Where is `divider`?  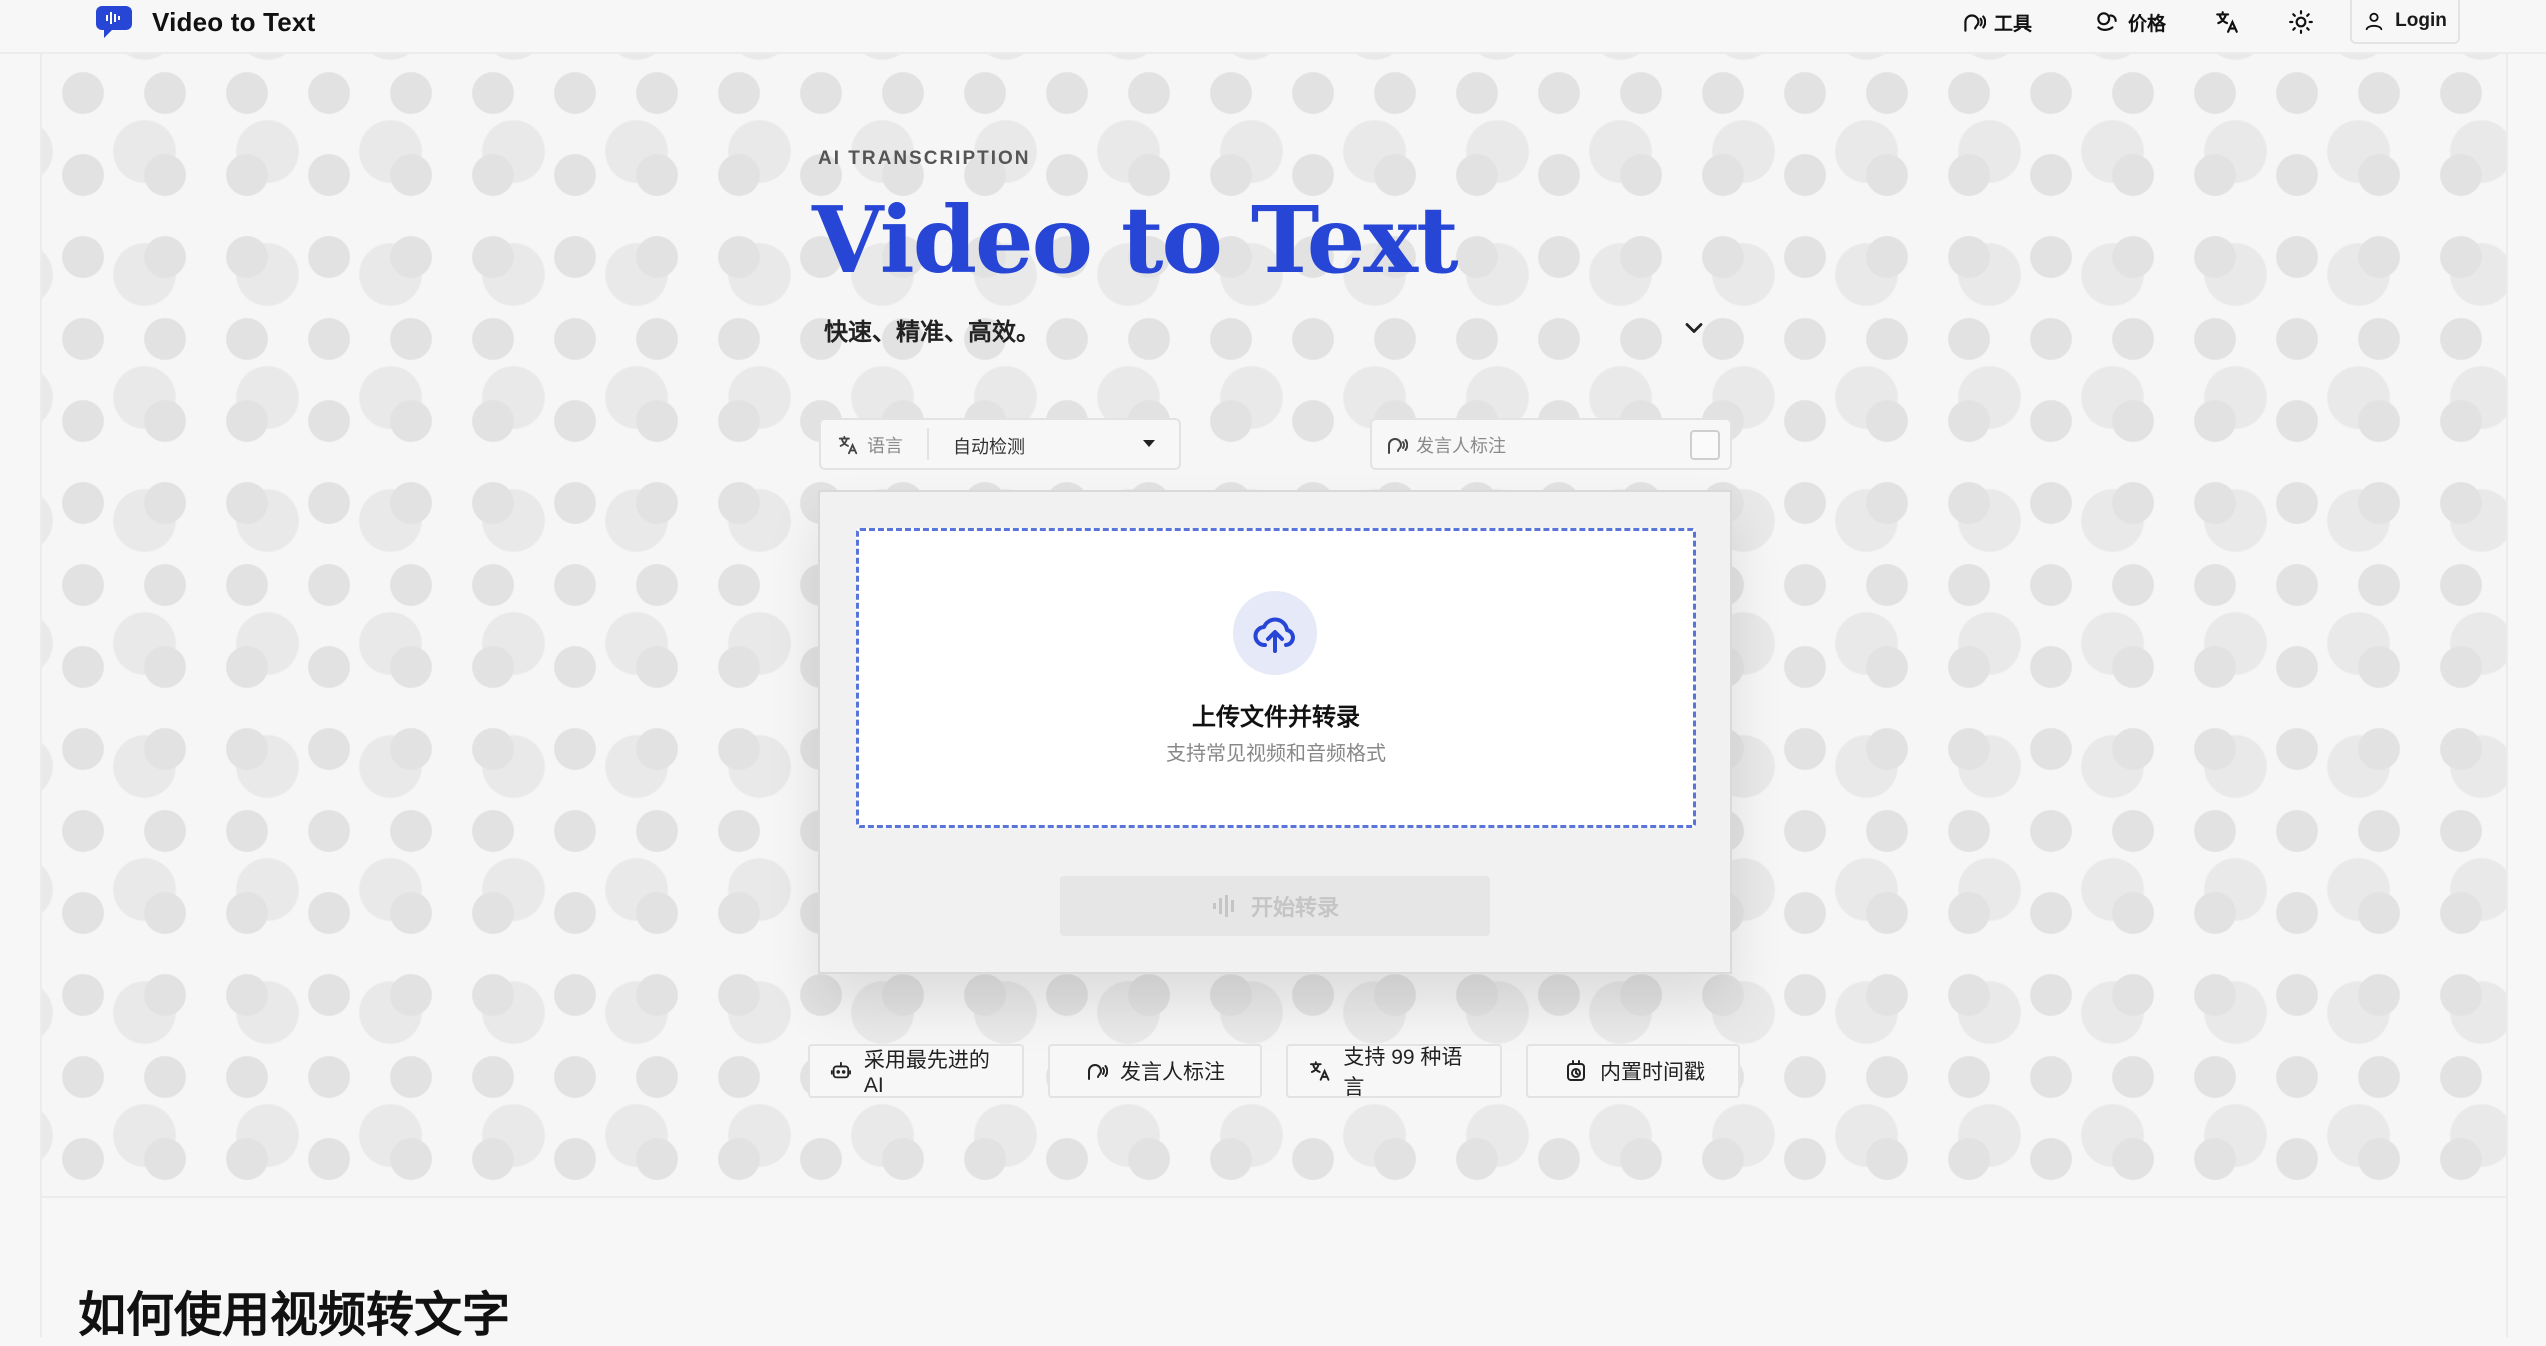
divider is located at coordinates (928, 444).